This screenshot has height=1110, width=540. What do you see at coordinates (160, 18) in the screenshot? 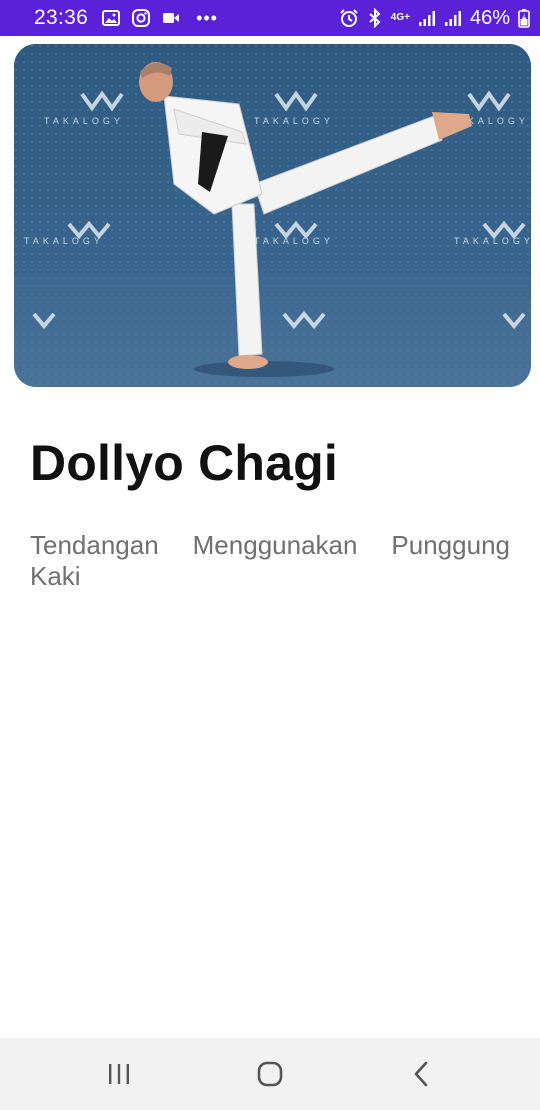
I see `notification-icons: •••` at bounding box center [160, 18].